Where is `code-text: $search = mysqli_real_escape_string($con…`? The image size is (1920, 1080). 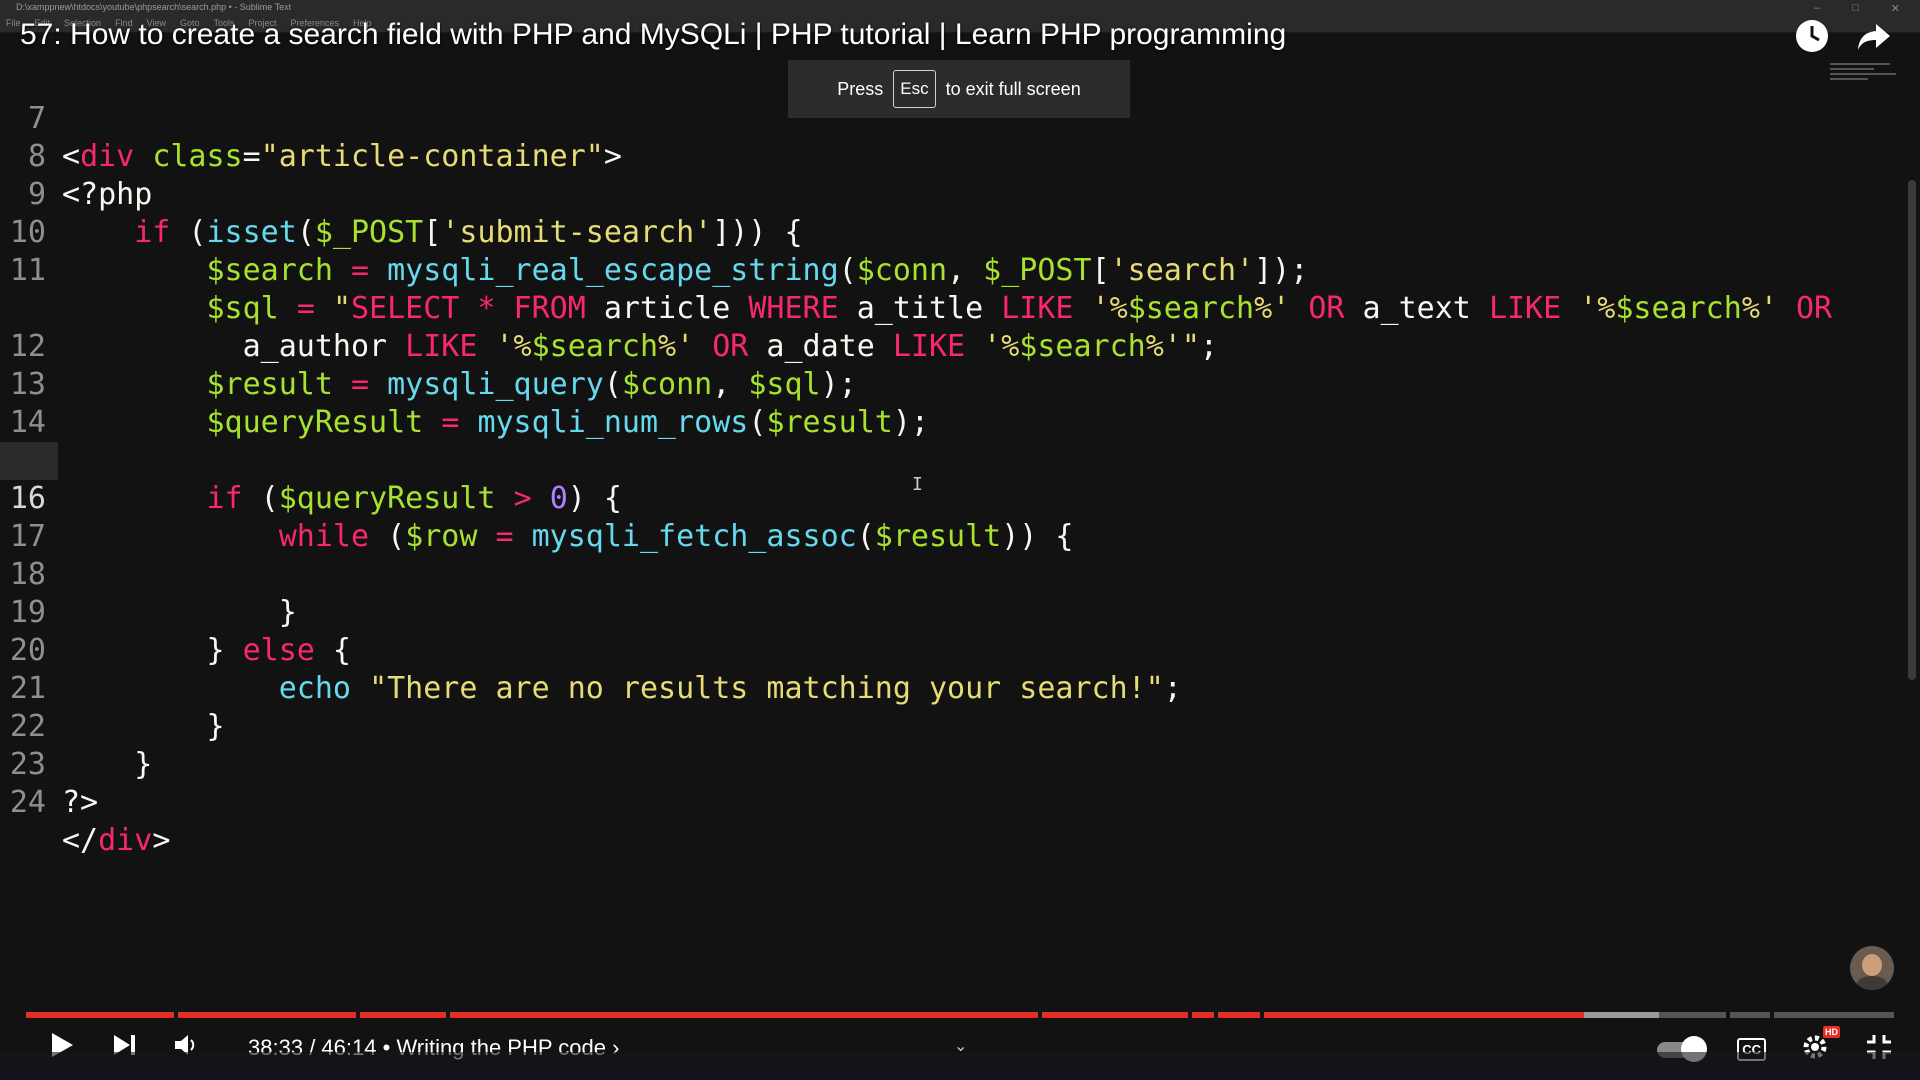 code-text: $search = mysqli_real_escape_string($con… is located at coordinates (757, 270).